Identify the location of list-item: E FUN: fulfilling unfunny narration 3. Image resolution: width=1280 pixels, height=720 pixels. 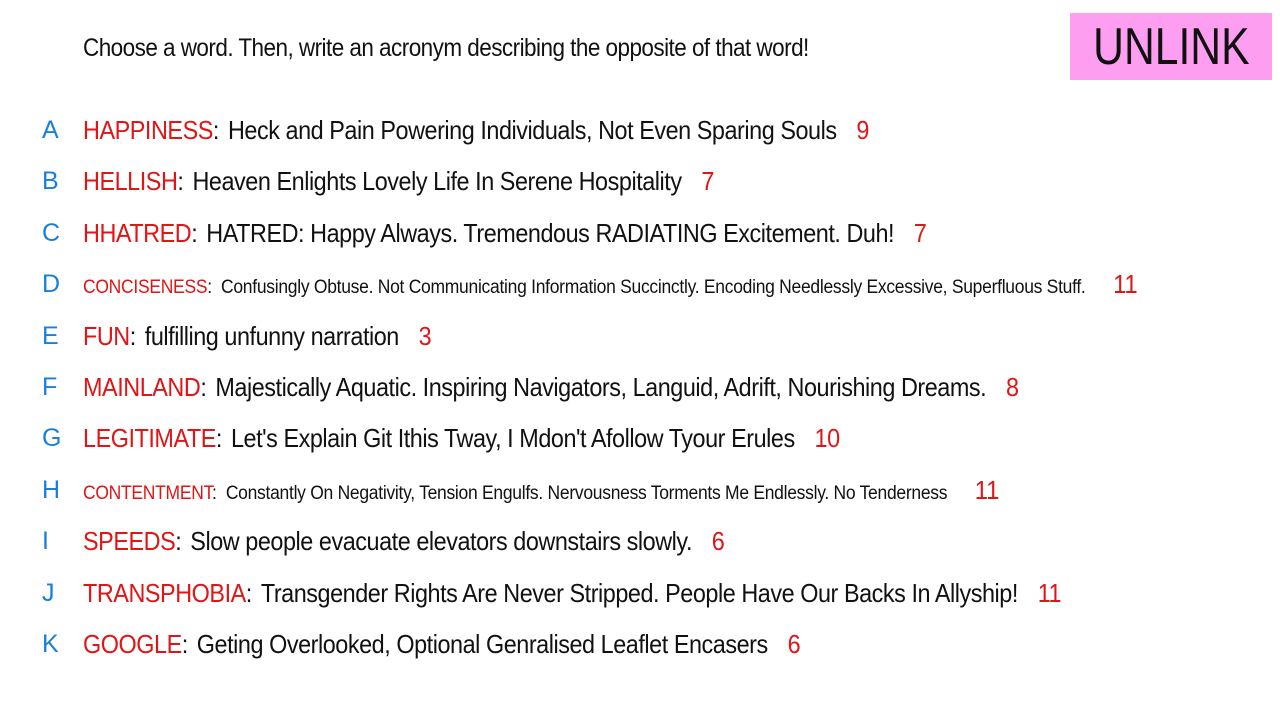
(640, 335).